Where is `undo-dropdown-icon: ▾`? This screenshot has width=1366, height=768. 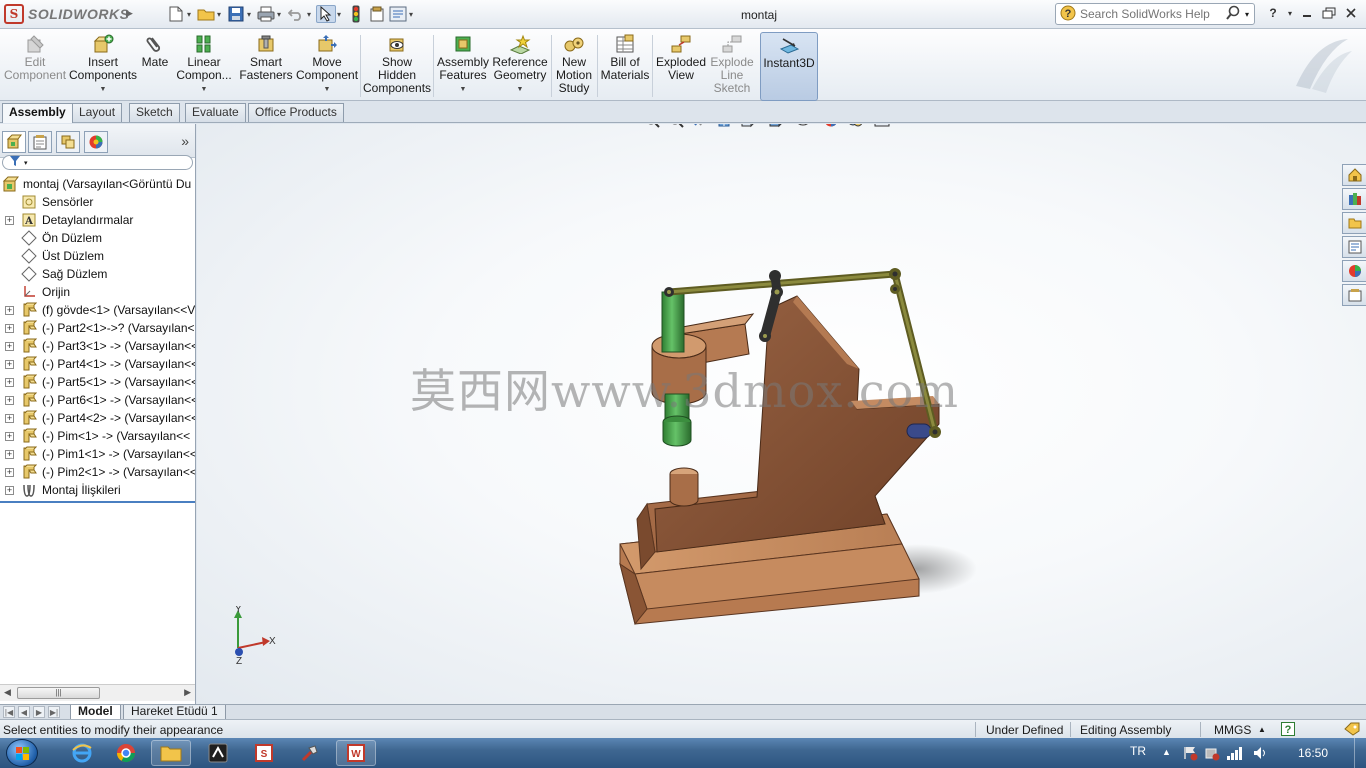
undo-dropdown-icon: ▾ is located at coordinates (311, 14).